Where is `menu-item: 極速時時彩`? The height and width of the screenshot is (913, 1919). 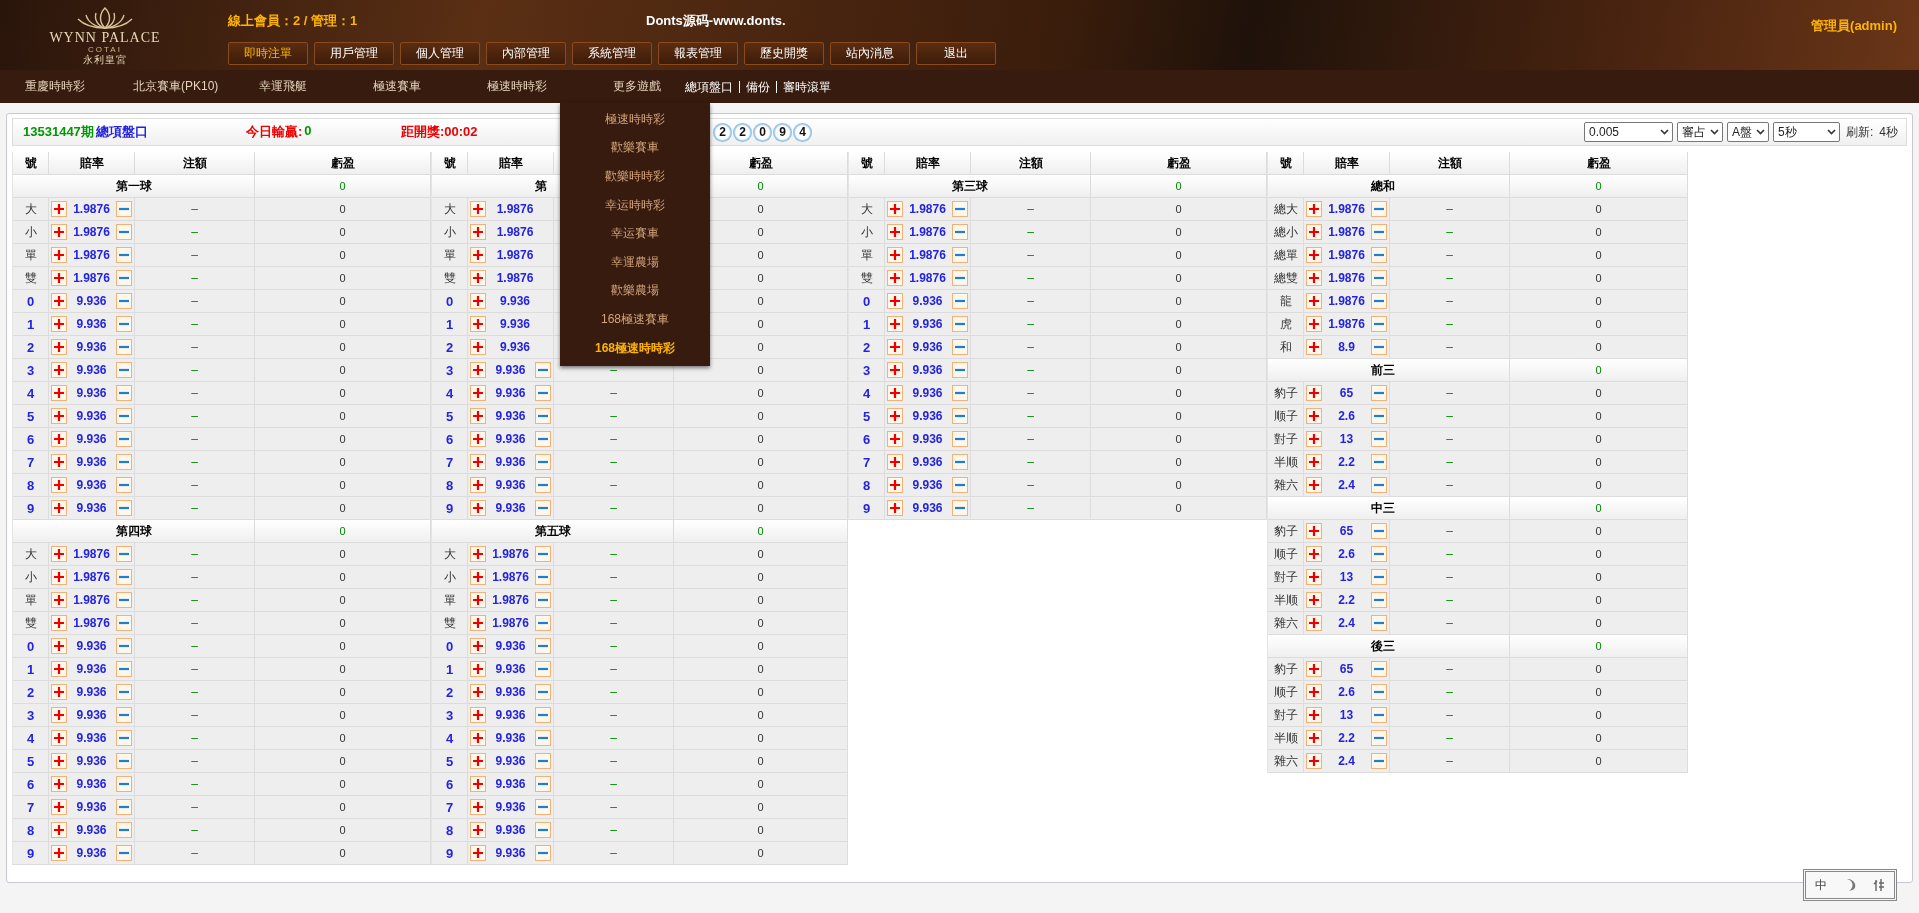
menu-item: 極速時時彩 is located at coordinates (635, 119).